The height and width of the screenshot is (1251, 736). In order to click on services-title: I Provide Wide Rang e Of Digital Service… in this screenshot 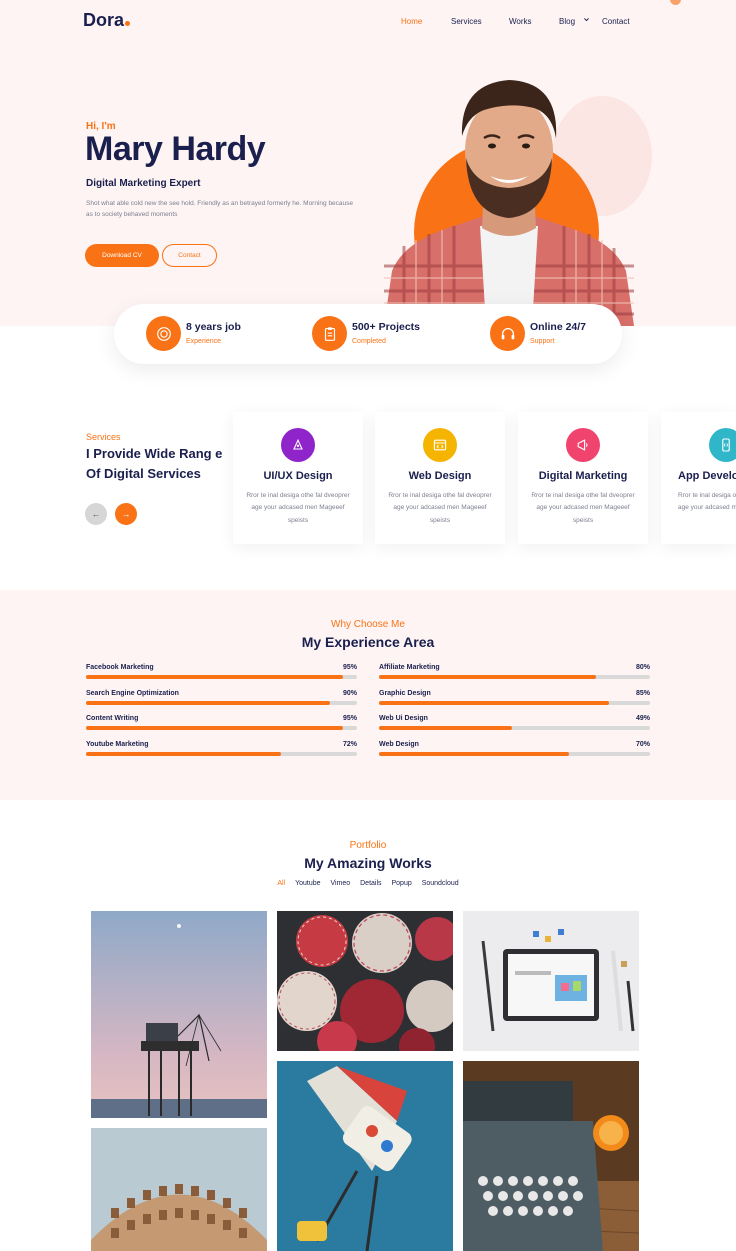, I will do `click(154, 463)`.